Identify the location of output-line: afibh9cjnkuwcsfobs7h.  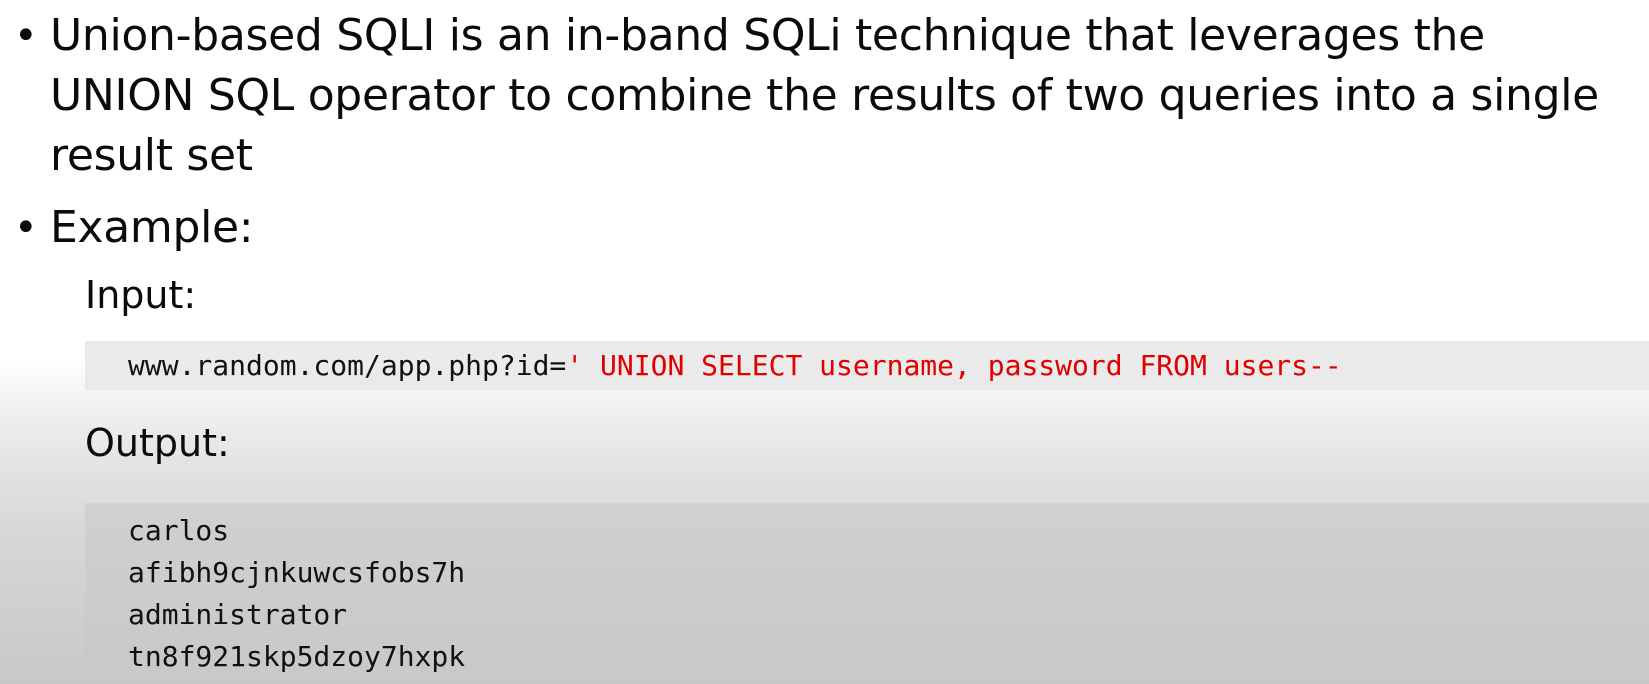
(297, 572).